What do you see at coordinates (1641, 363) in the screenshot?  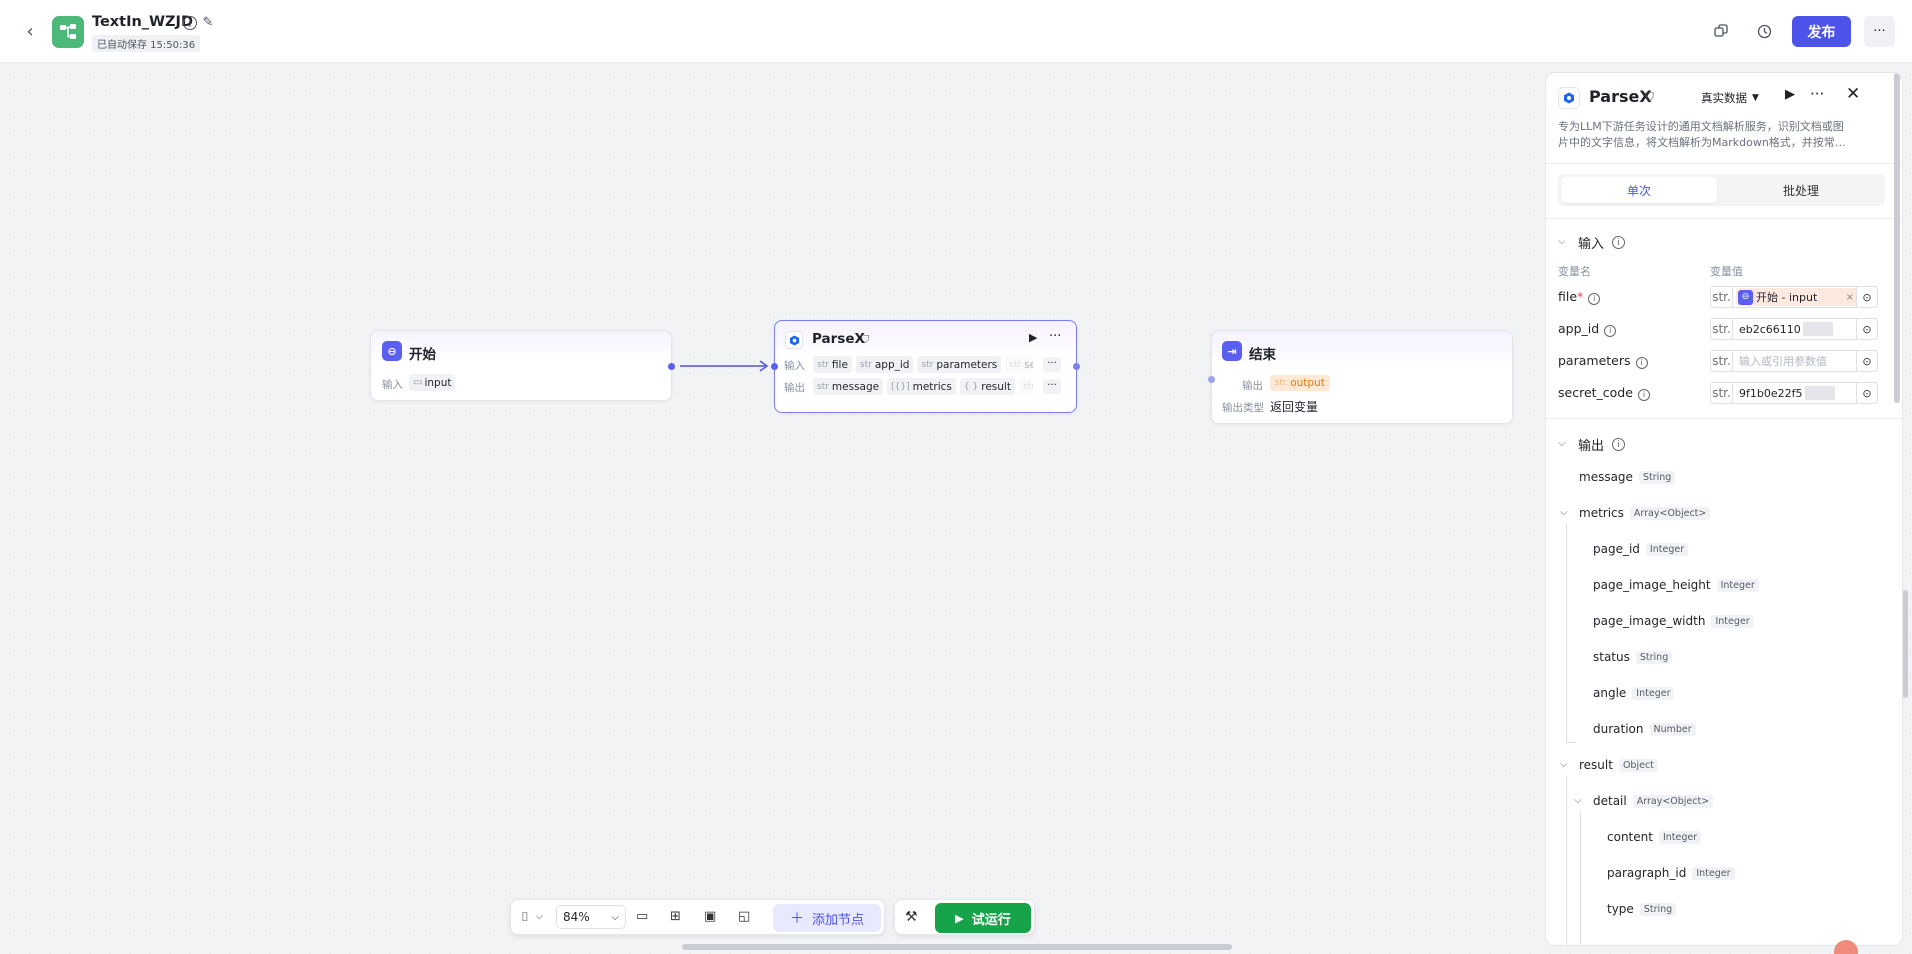 I see `parameters-info-icon: i` at bounding box center [1641, 363].